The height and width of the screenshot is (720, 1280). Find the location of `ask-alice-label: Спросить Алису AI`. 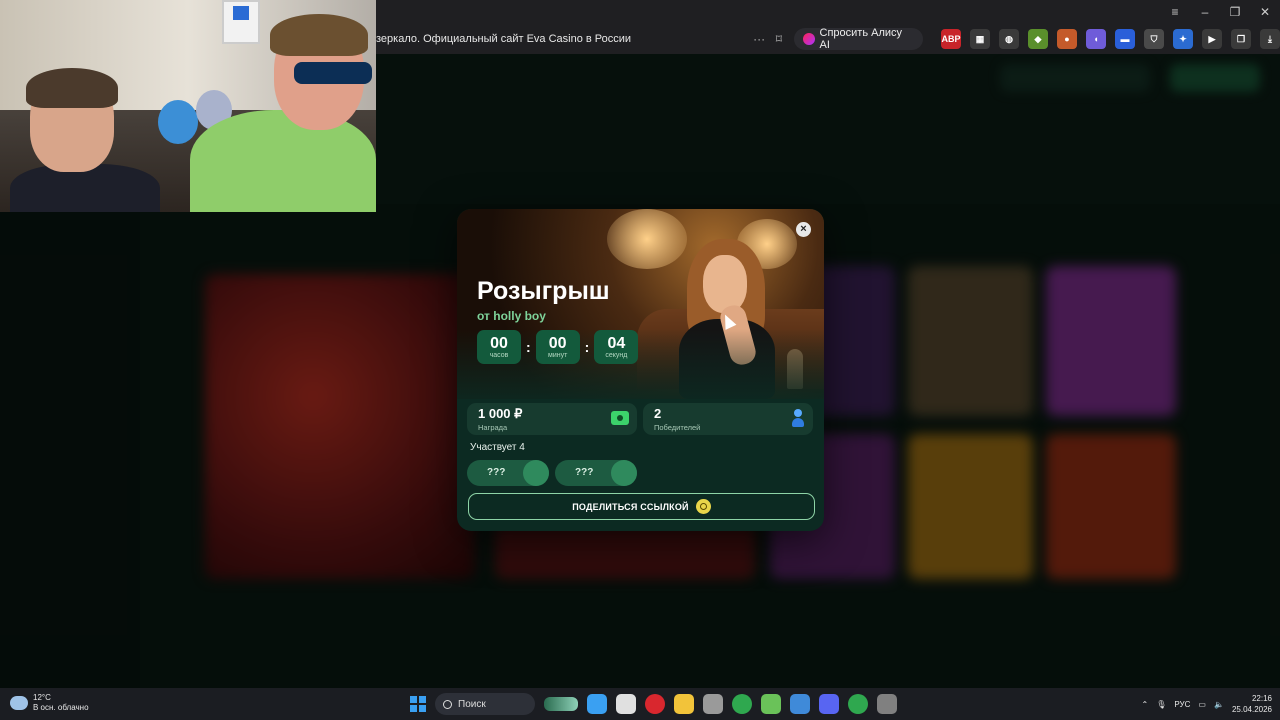

ask-alice-label: Спросить Алису AI is located at coordinates (861, 39).